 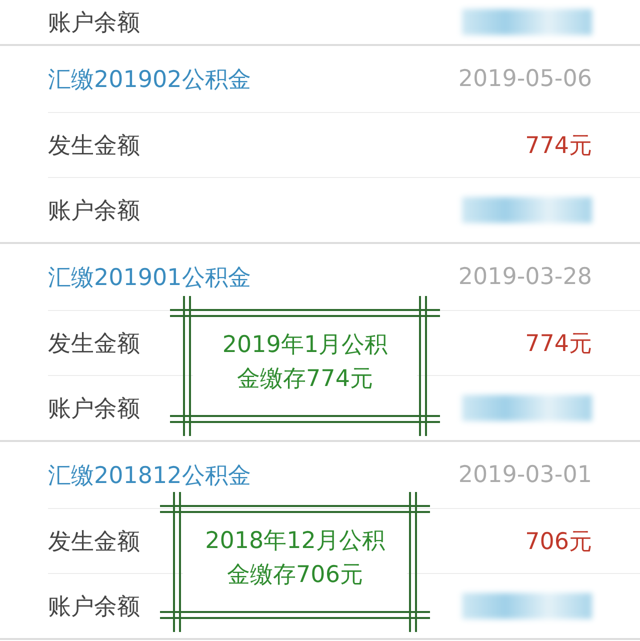 I want to click on record-date: 2019-03-01, so click(x=525, y=475).